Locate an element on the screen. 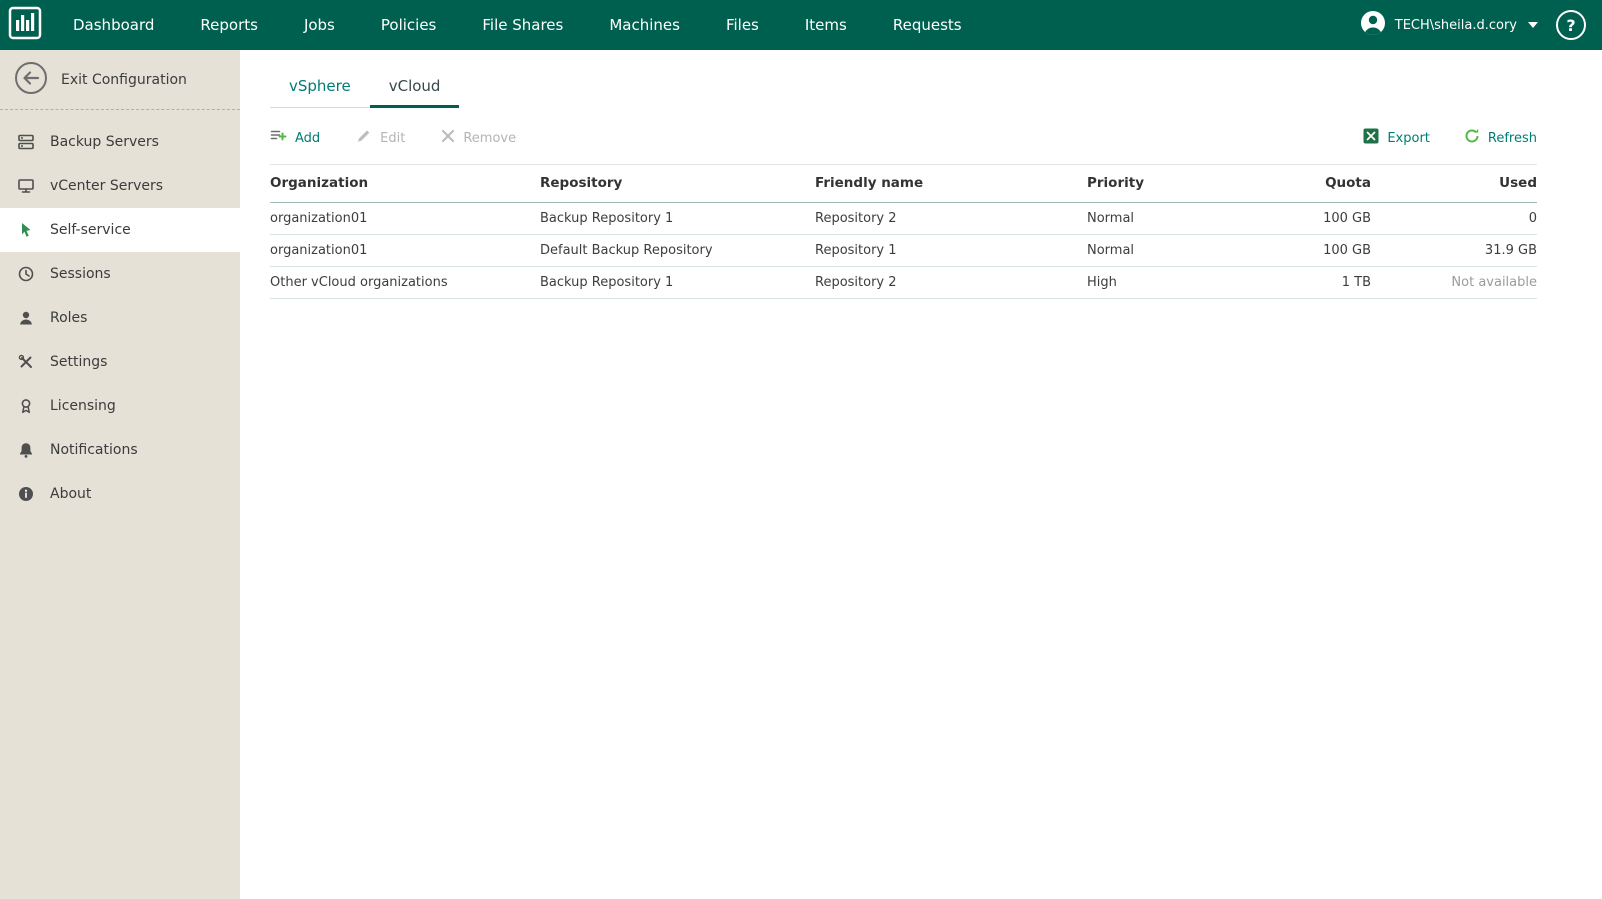 The height and width of the screenshot is (899, 1602). cell-quota: 100 GB is located at coordinates (1319, 218).